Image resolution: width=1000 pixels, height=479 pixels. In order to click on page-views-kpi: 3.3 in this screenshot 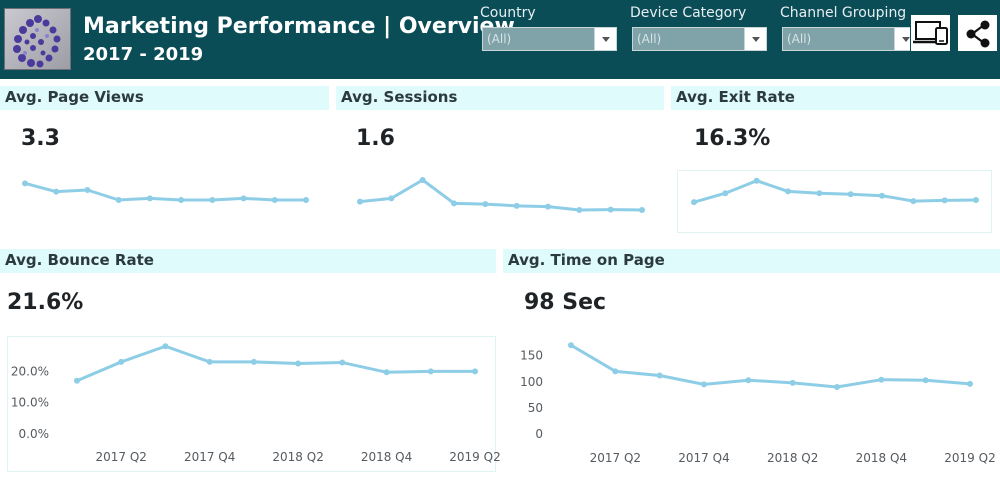, I will do `click(40, 138)`.